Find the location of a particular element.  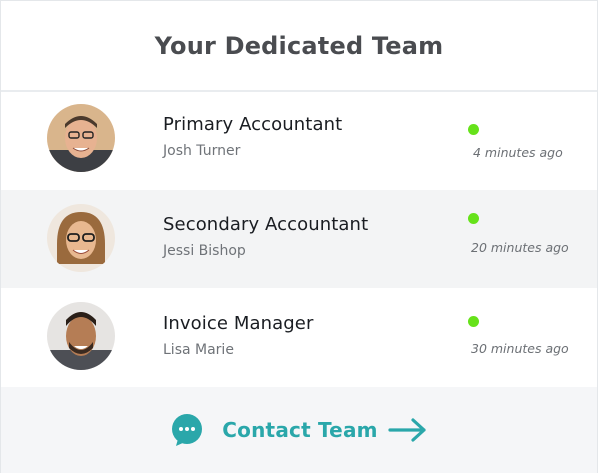

member-name: Josh Turner is located at coordinates (202, 151).